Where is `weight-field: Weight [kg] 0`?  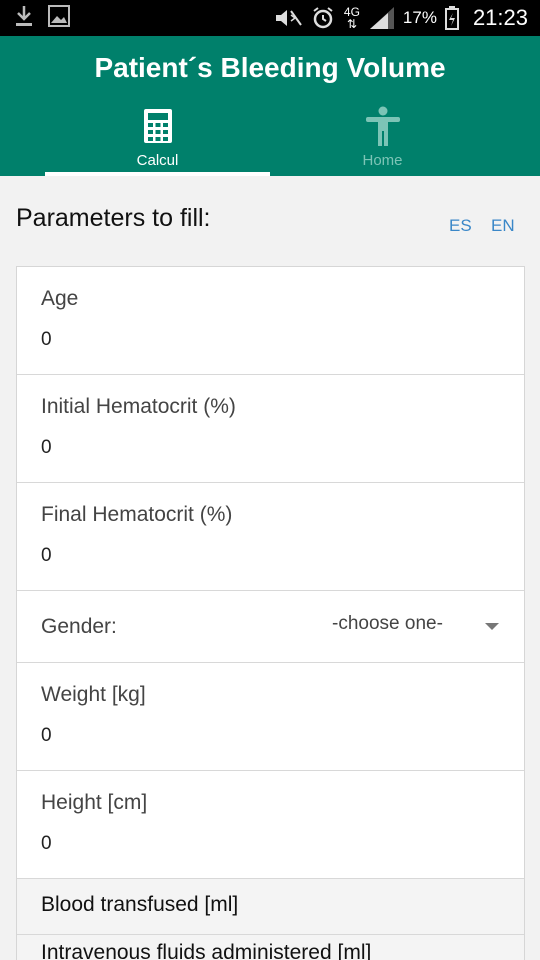 weight-field: Weight [kg] 0 is located at coordinates (270, 717).